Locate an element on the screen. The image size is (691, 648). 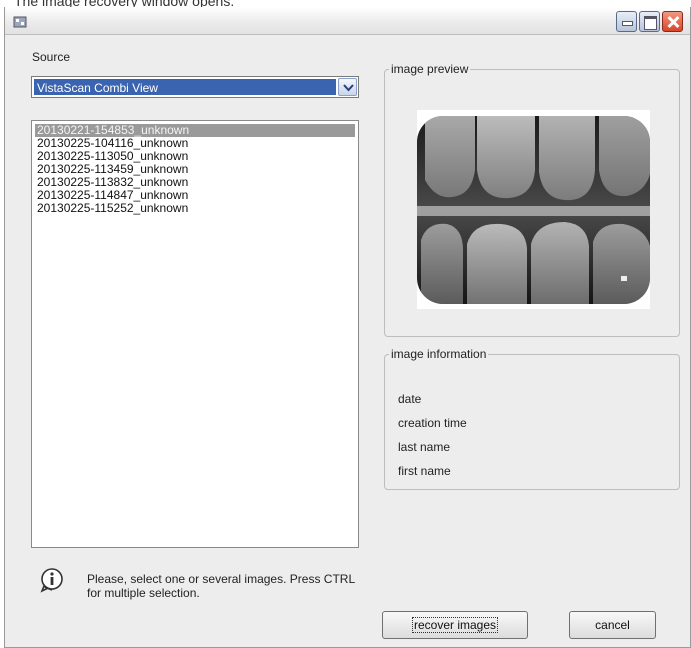
minimize-button is located at coordinates (626, 21).